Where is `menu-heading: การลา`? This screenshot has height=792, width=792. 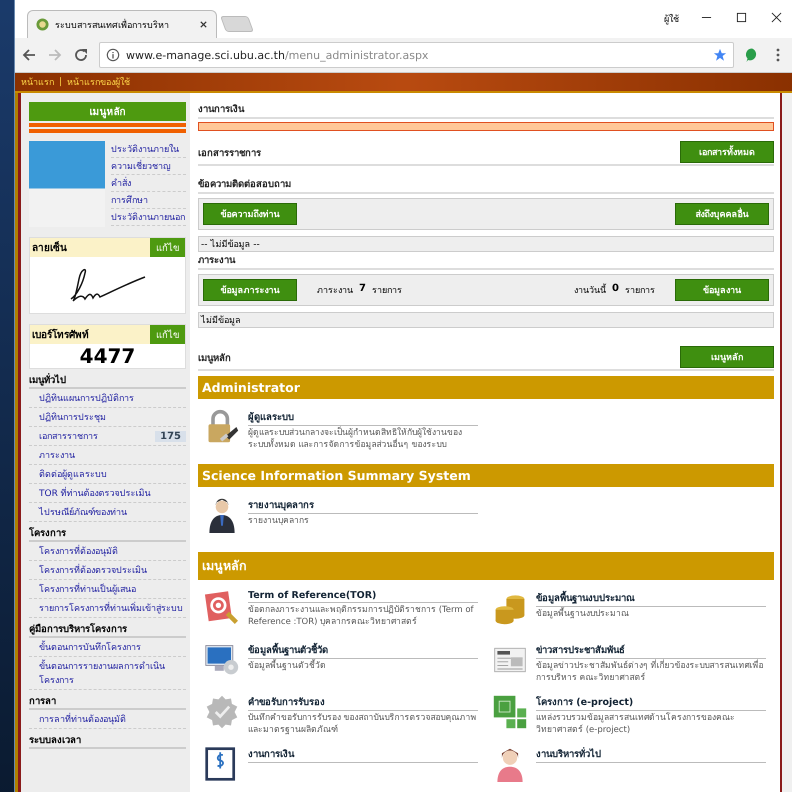
menu-heading: การลา is located at coordinates (107, 700).